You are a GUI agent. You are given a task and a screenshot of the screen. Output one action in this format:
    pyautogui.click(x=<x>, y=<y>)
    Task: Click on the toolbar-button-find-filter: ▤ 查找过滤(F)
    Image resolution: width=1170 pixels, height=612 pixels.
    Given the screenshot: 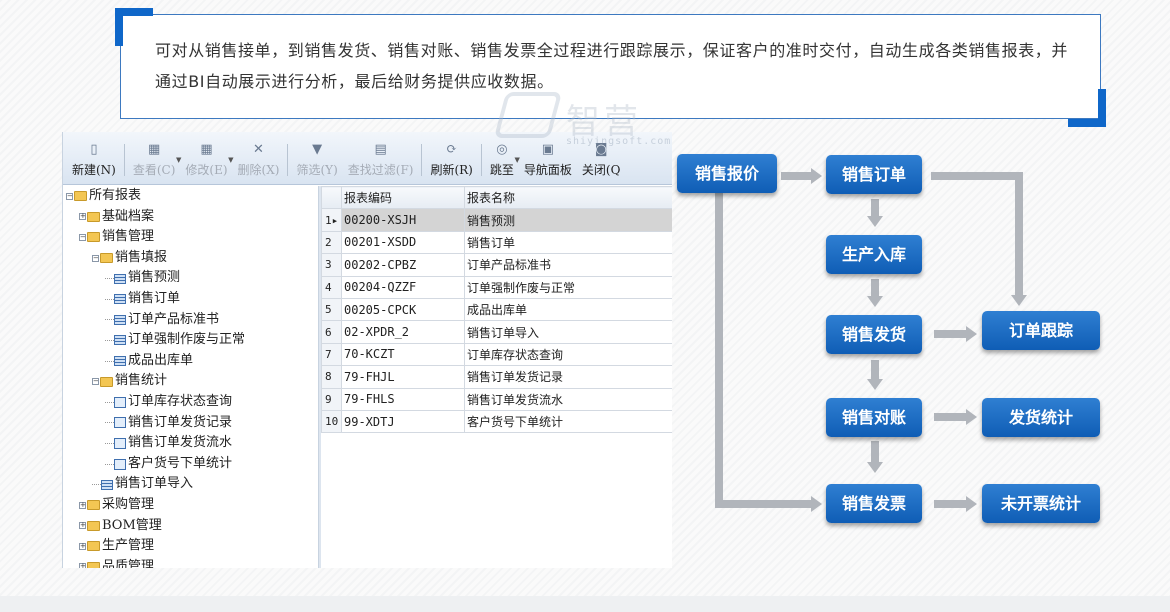 What is the action you would take?
    pyautogui.click(x=381, y=156)
    